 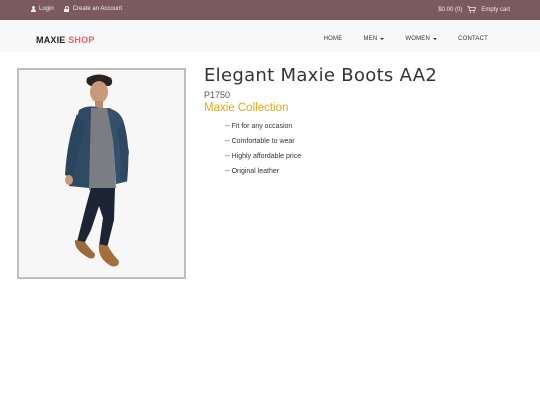 I want to click on lock-icon, so click(x=67, y=9).